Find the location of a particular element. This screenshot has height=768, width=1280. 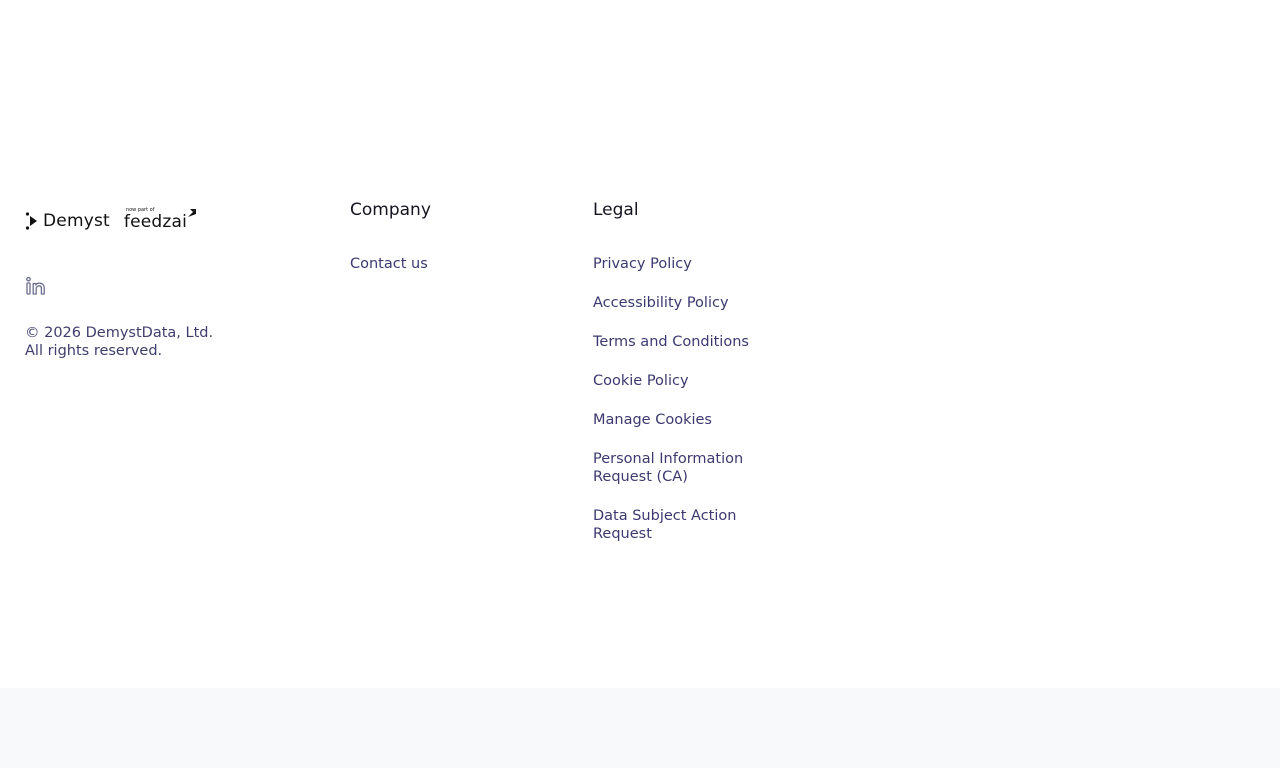

linkedin-icon is located at coordinates (35, 285).